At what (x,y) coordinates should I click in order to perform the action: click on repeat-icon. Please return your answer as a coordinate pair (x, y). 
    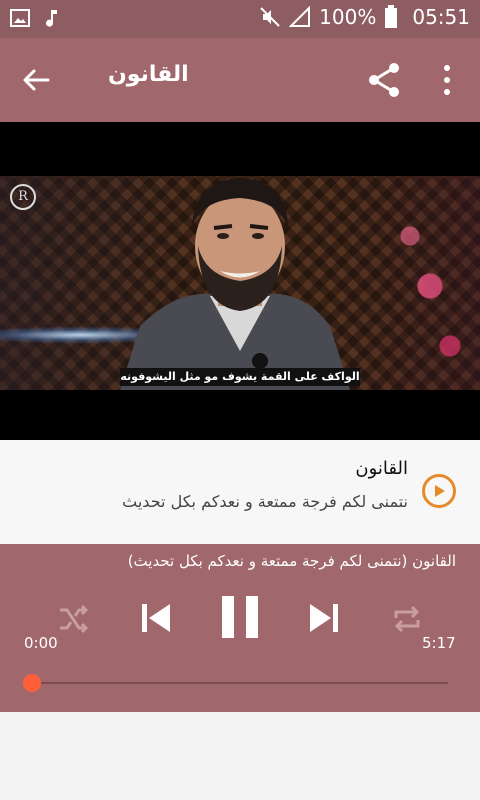
    Looking at the image, I should click on (407, 619).